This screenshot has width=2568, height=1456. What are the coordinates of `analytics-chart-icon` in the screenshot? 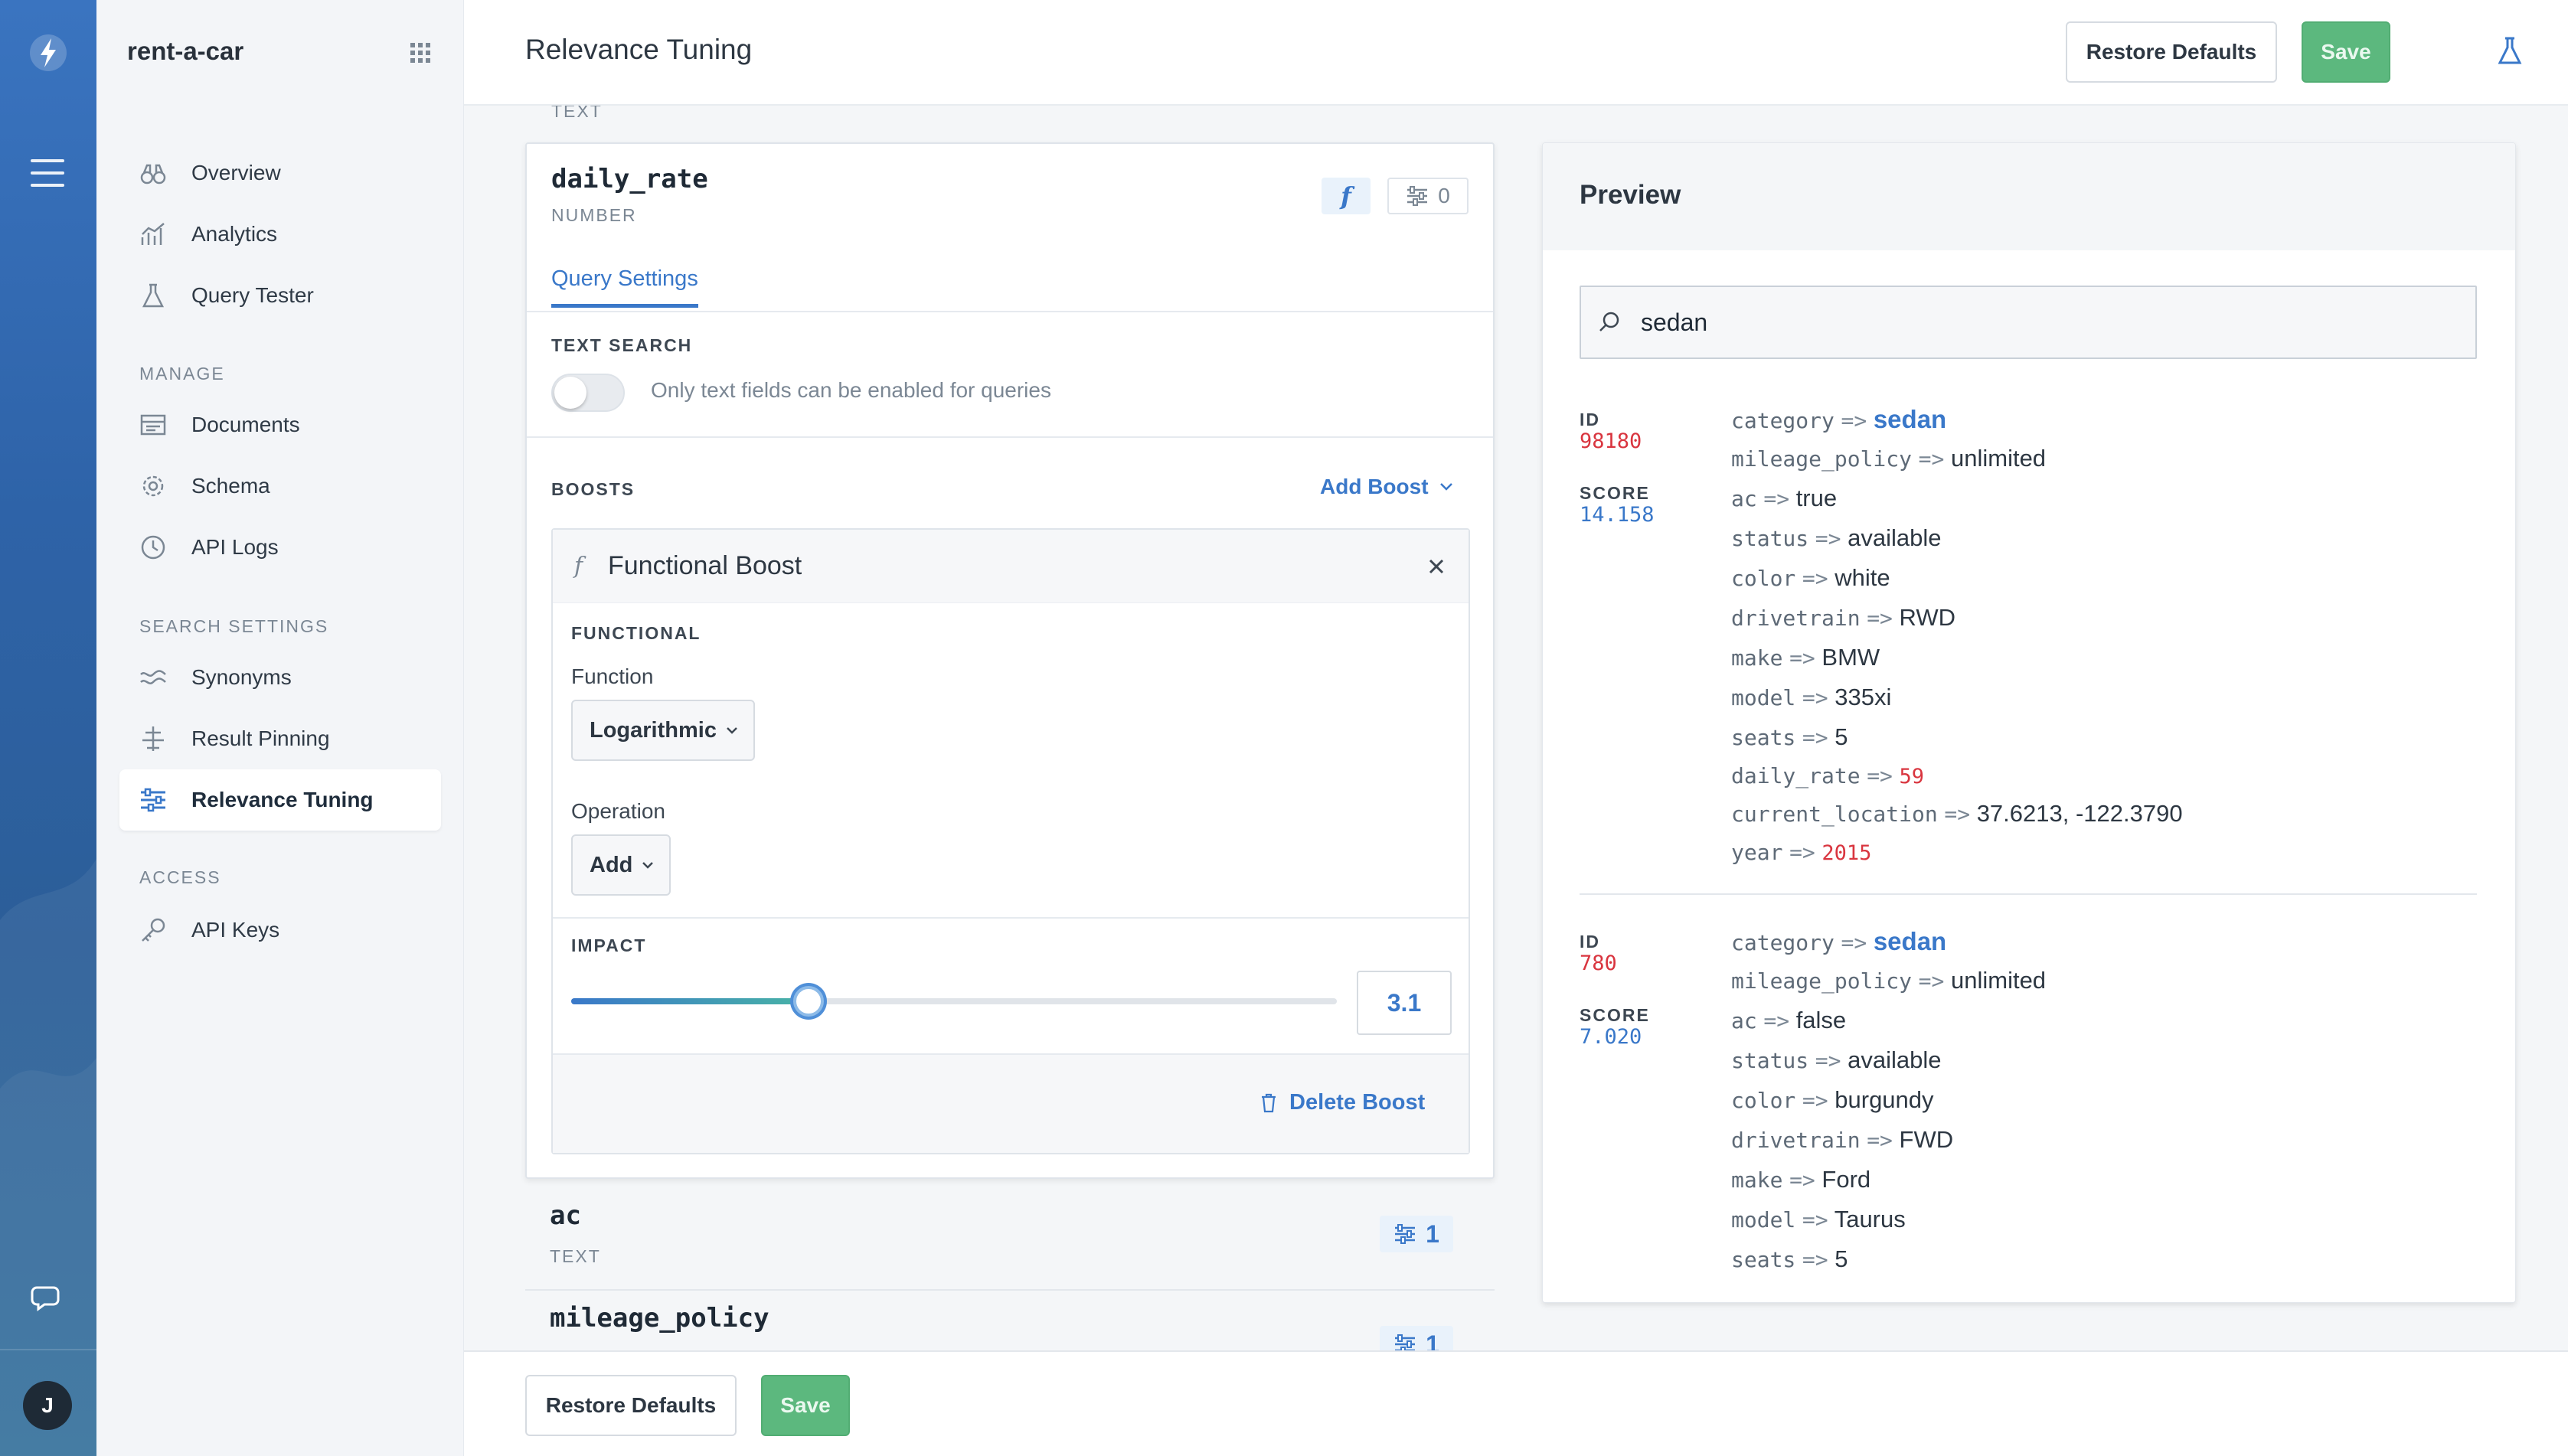 It's located at (153, 234).